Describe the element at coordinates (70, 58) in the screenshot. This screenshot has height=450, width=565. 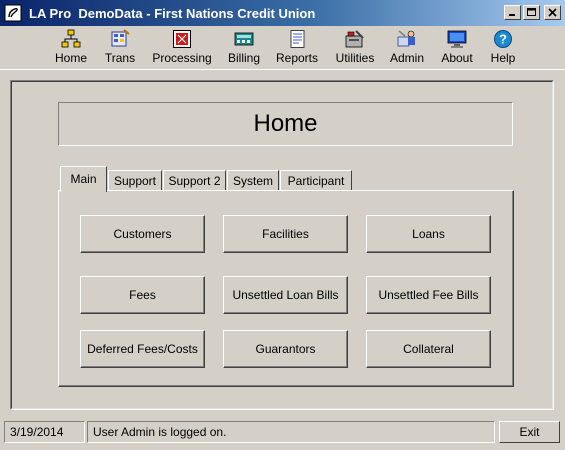
I see `toolbar-label: Home` at that location.